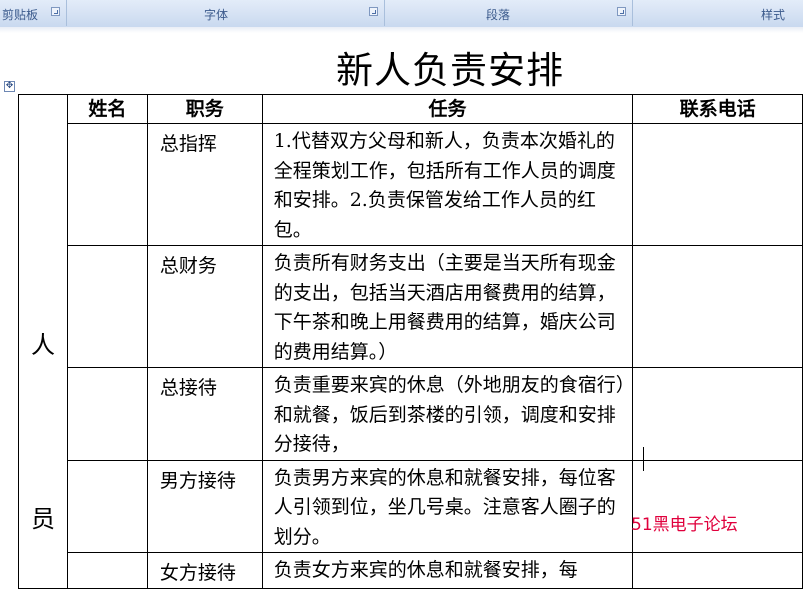  I want to click on role-cell: 总指挥, so click(204, 184).